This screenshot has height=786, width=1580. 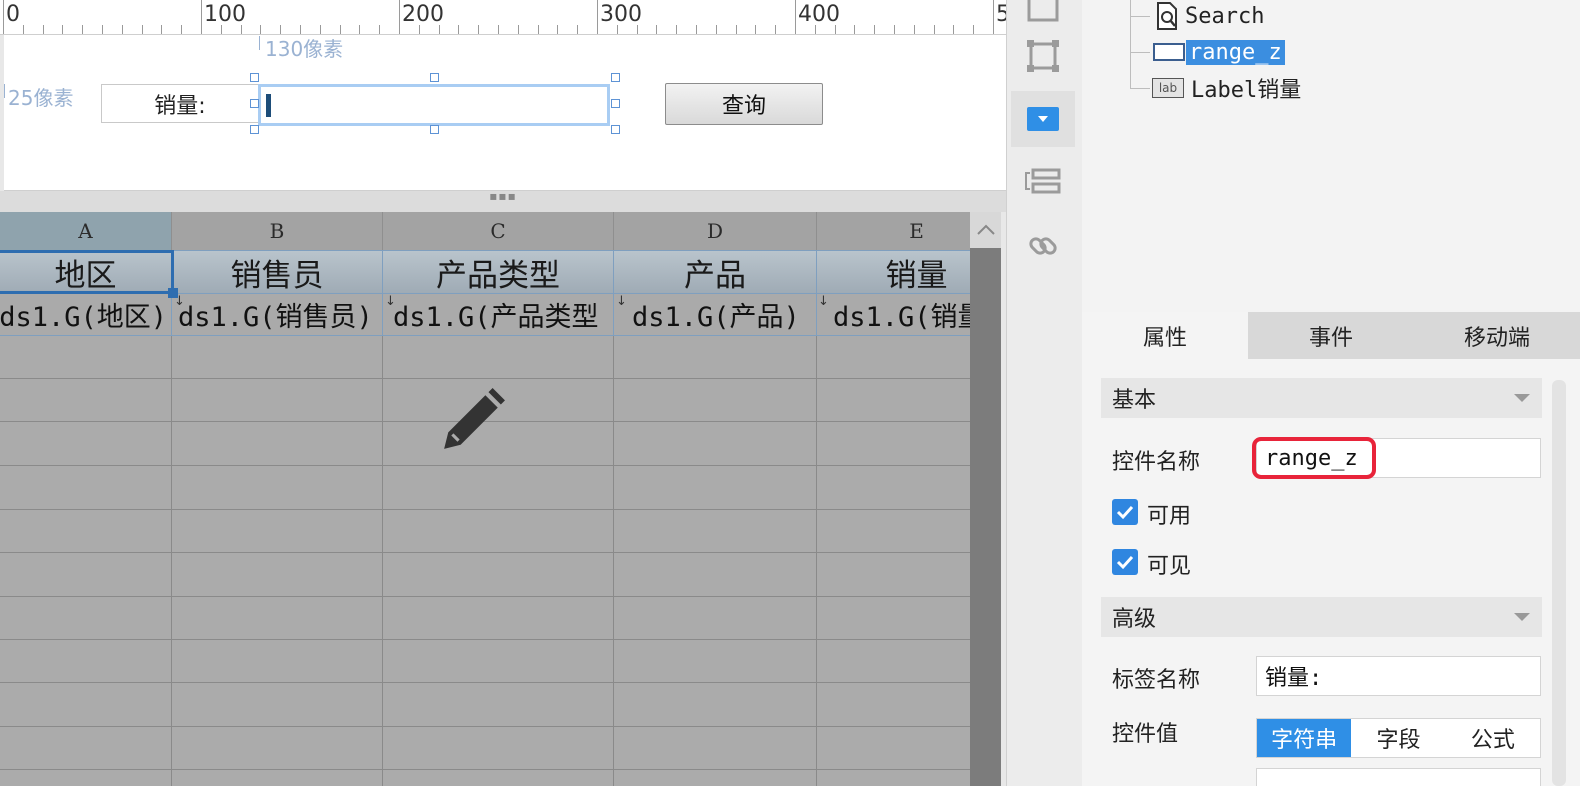 What do you see at coordinates (893, 231) in the screenshot?
I see `column-header-e: E` at bounding box center [893, 231].